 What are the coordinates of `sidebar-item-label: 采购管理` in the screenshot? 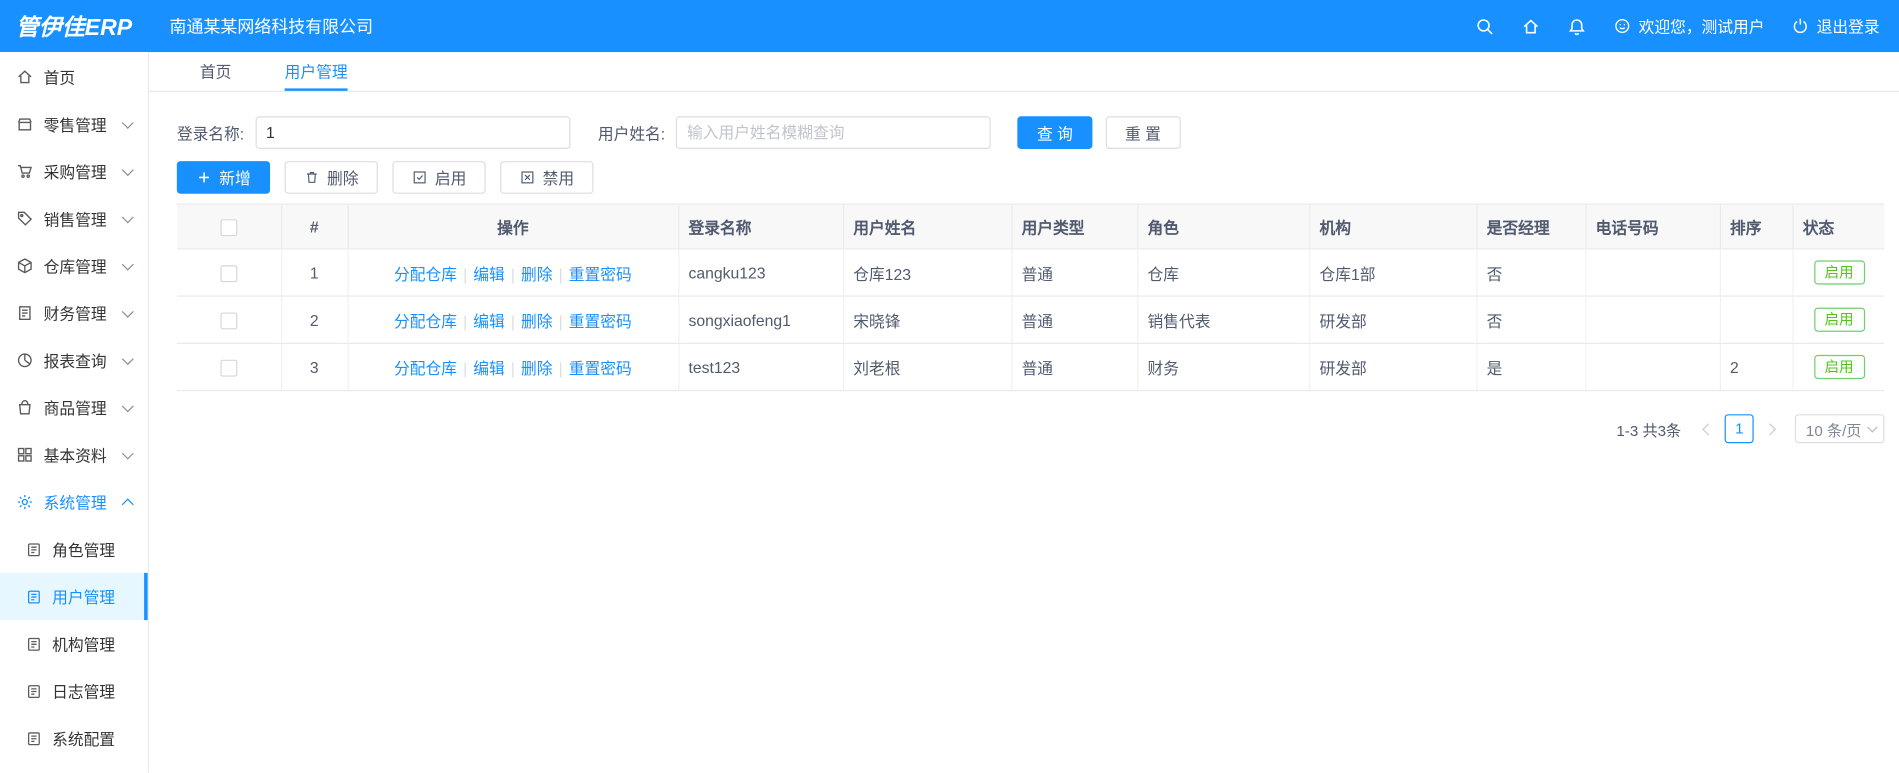 It's located at (75, 172).